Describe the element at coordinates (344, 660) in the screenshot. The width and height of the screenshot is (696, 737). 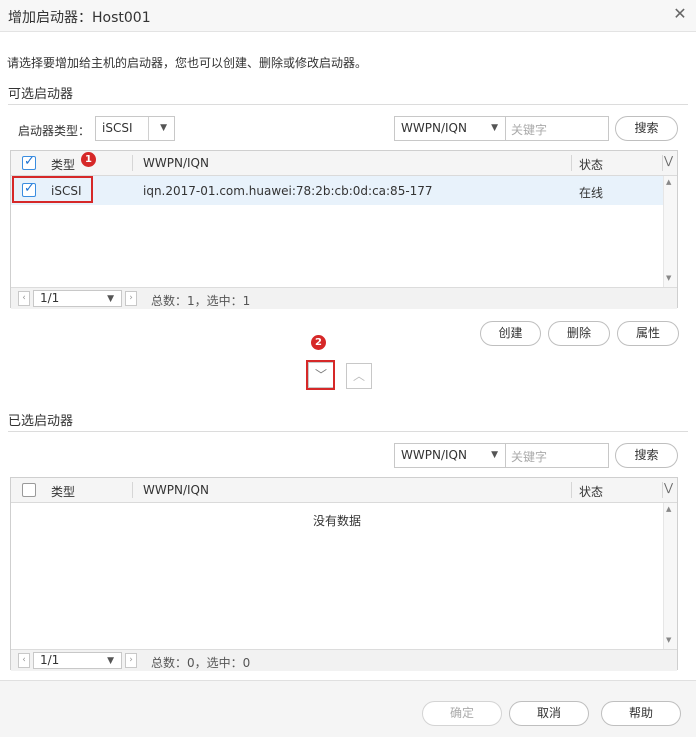
I see `table-pager: ‹ 1/1 ▼ › 总数：0，选中：0` at that location.